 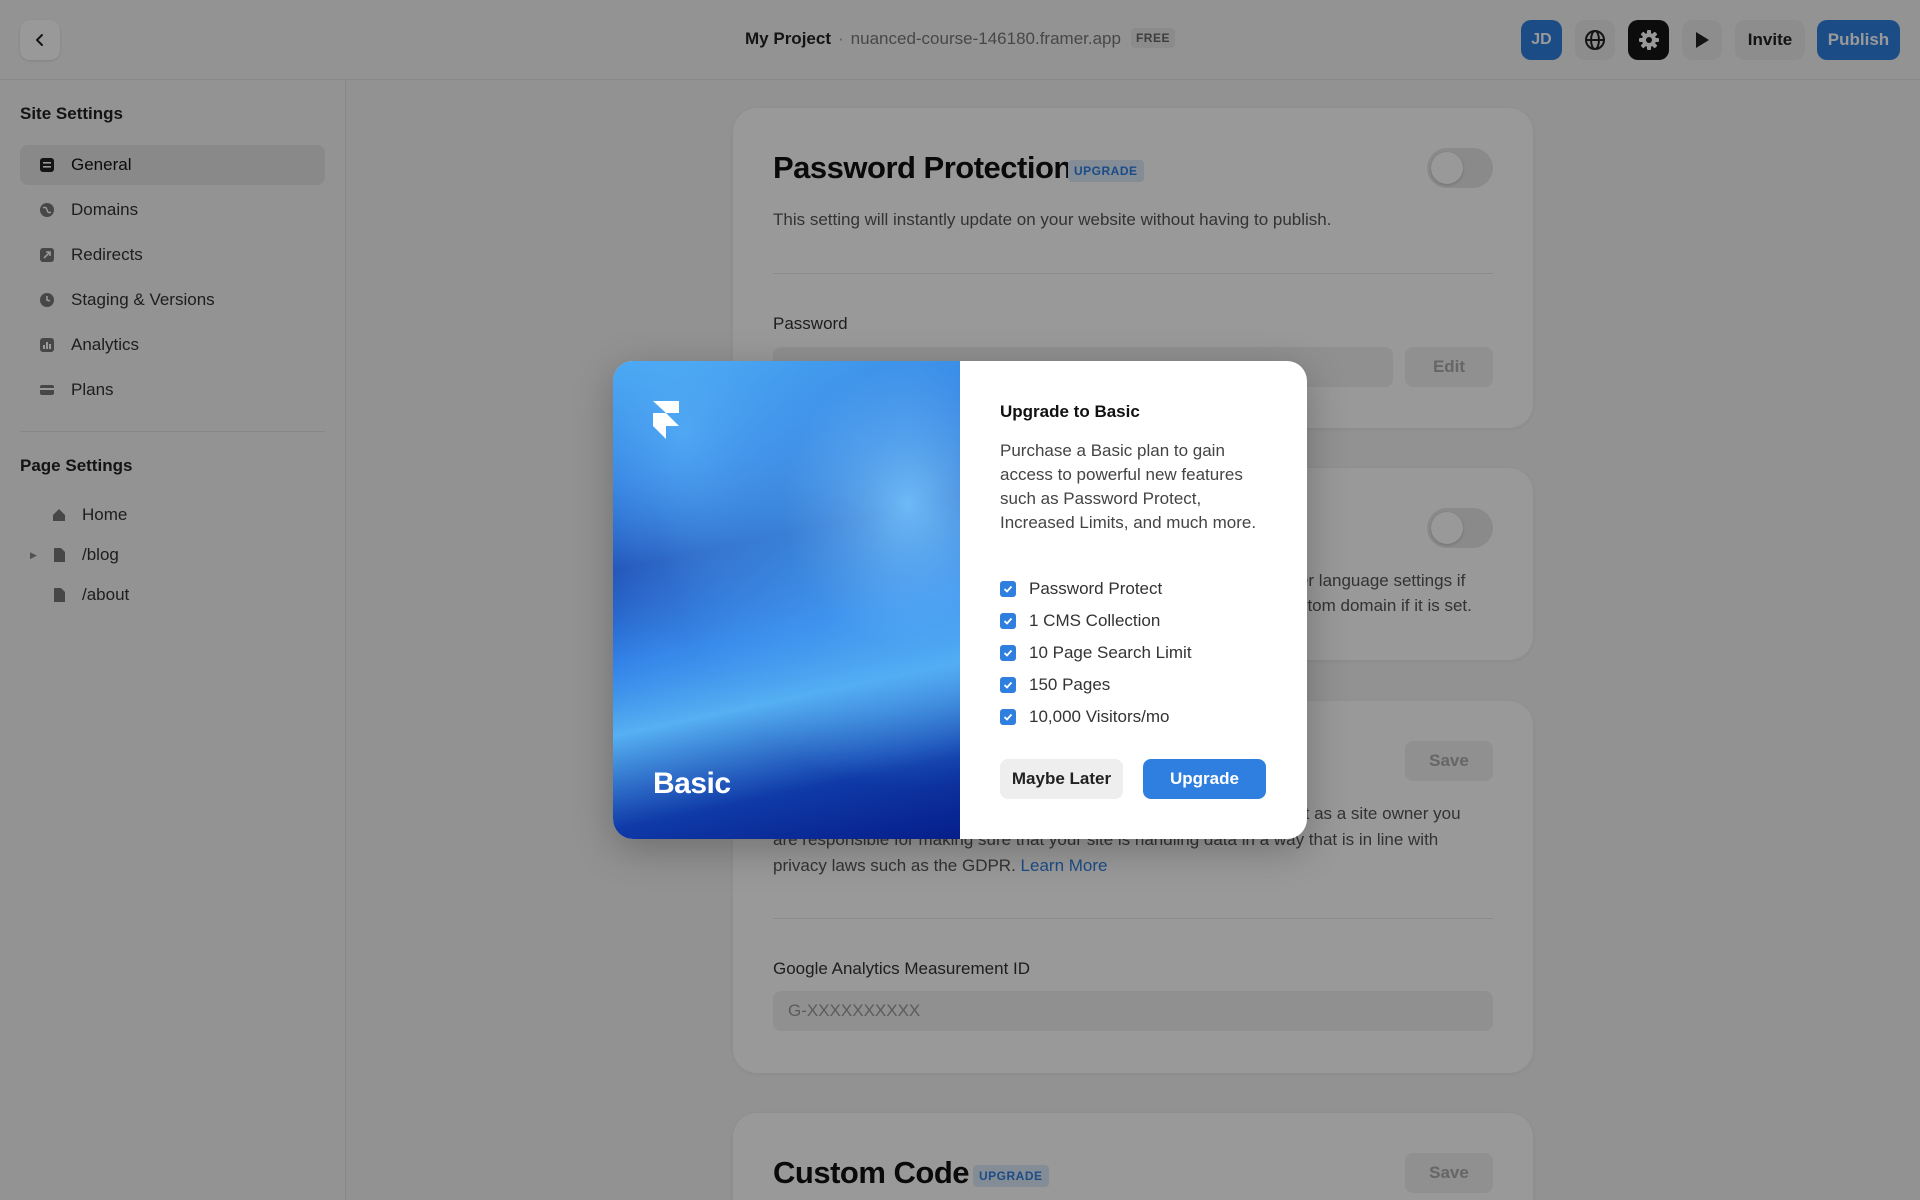 I want to click on feature-label: 10,000 Visitors/mo, so click(x=1099, y=716).